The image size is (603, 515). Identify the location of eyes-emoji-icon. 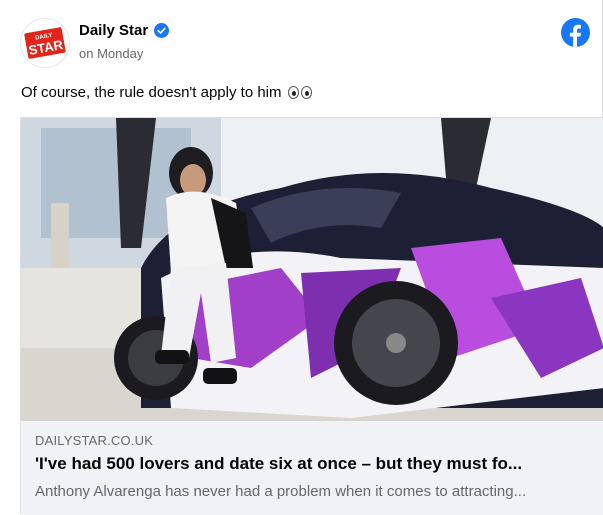
(299, 92).